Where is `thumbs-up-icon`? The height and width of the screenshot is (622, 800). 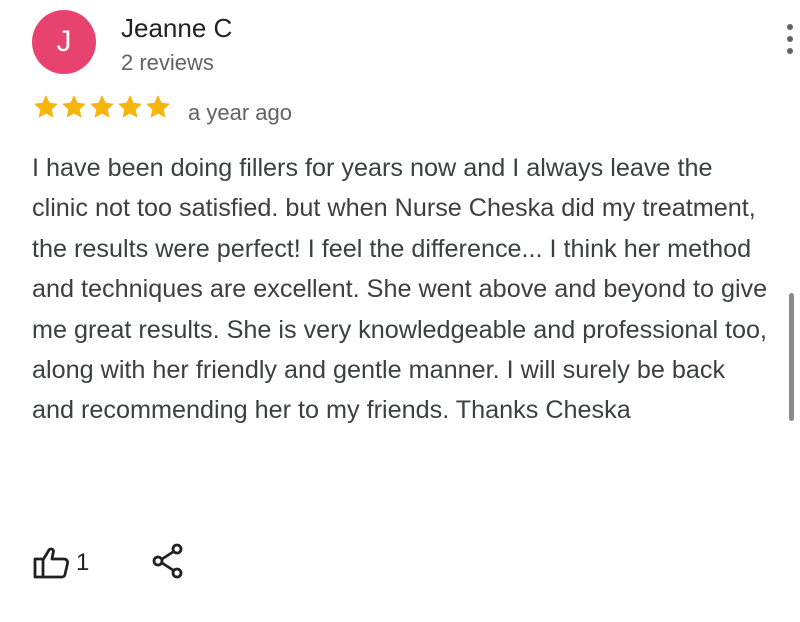 thumbs-up-icon is located at coordinates (51, 563).